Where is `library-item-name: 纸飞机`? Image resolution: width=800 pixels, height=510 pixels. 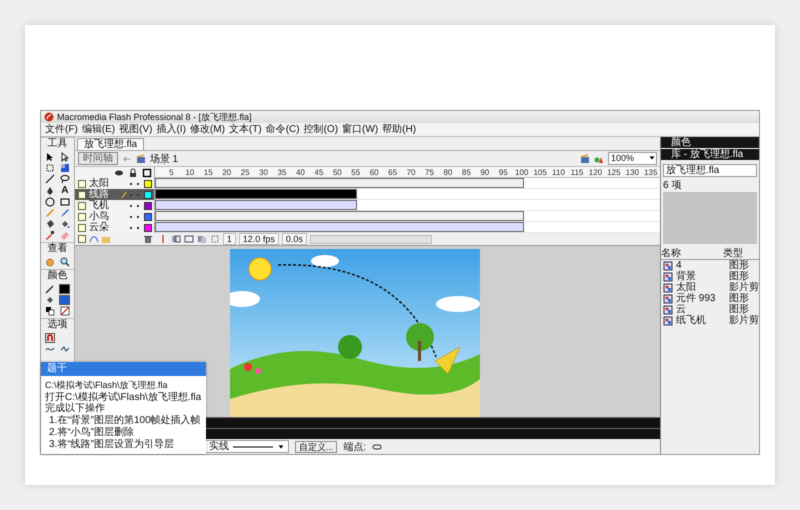 library-item-name: 纸飞机 is located at coordinates (701, 320).